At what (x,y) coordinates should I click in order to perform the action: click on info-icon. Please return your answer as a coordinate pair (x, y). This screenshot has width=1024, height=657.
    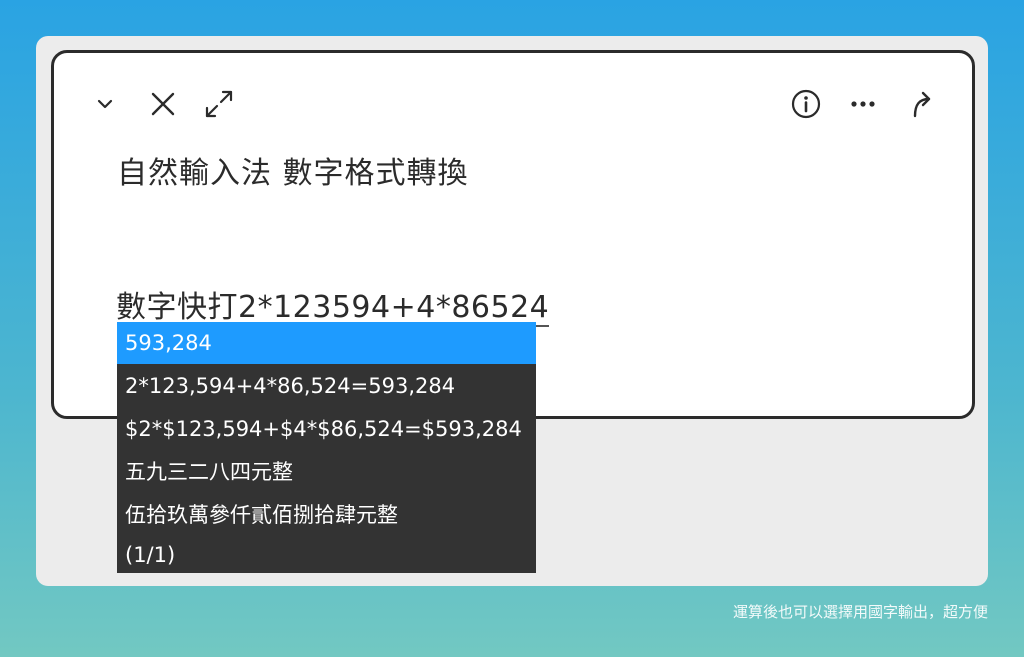
    Looking at the image, I should click on (806, 104).